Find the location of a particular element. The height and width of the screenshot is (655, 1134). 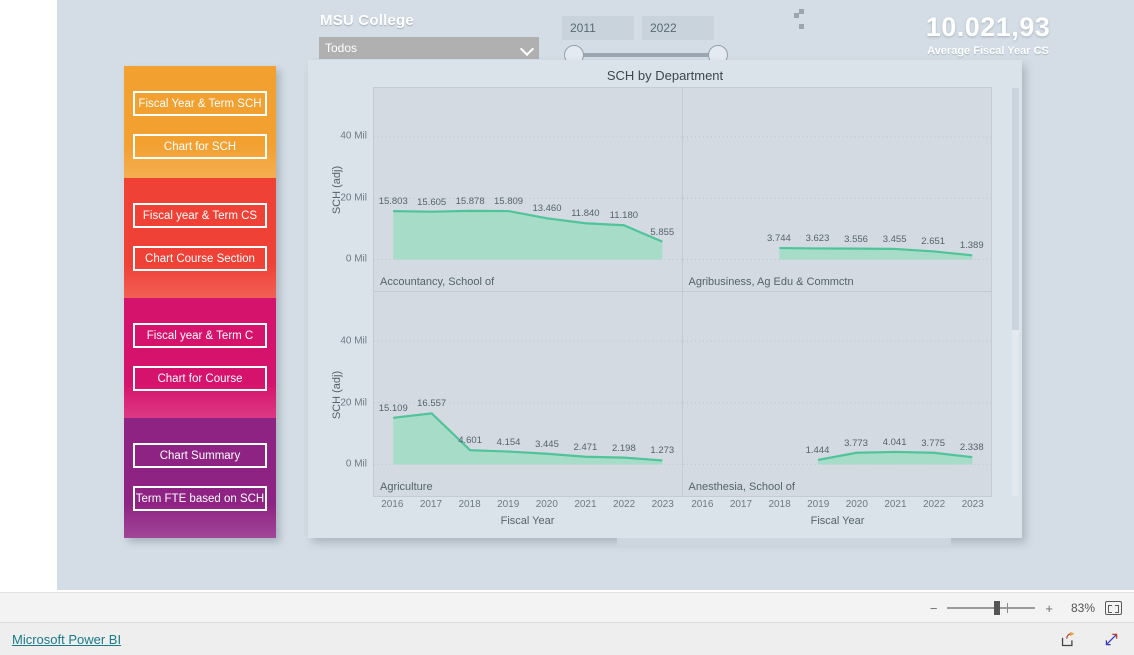

zoom-toolbar: − + 83% is located at coordinates (567, 607).